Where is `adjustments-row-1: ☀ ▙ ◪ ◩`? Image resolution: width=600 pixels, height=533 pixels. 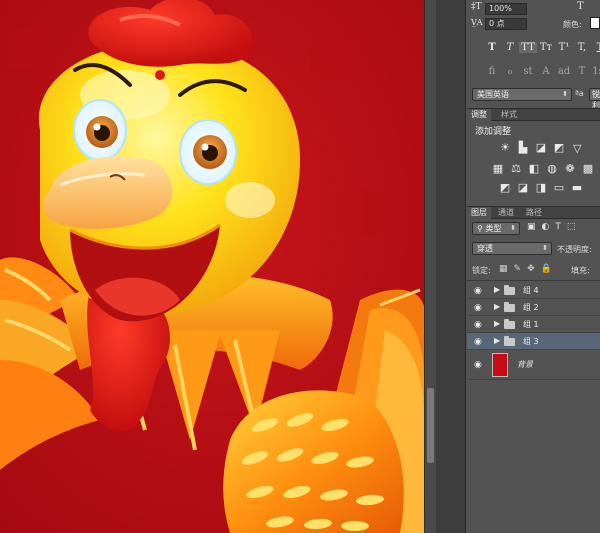 adjustments-row-1: ☀ ▙ ◪ ◩ is located at coordinates (535, 148).